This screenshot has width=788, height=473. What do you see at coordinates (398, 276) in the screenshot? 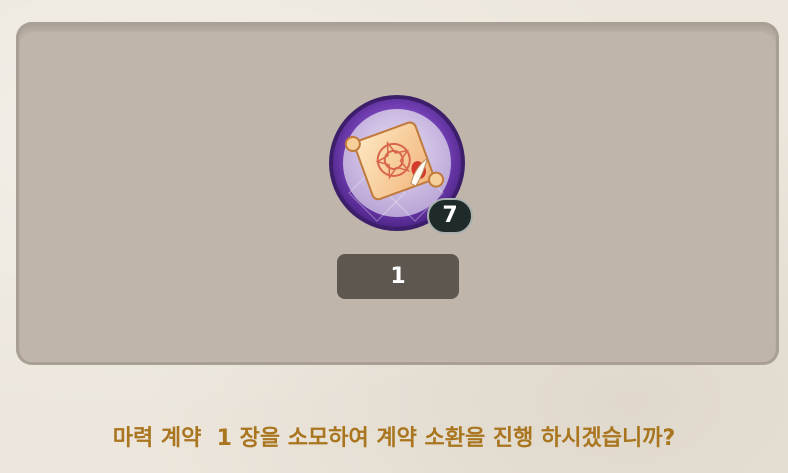
I see `quantity-display: 1` at bounding box center [398, 276].